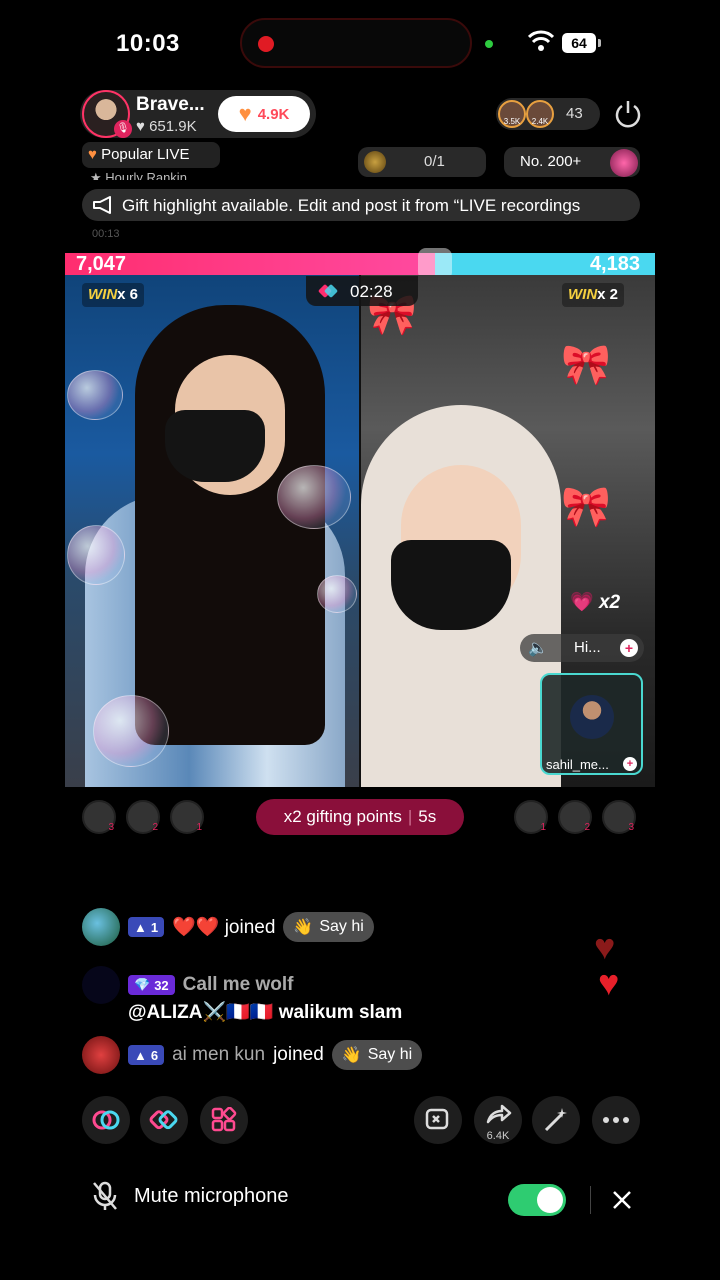  Describe the element at coordinates (219, 1054) in the screenshot. I see `chat-username: ai men kun` at that location.